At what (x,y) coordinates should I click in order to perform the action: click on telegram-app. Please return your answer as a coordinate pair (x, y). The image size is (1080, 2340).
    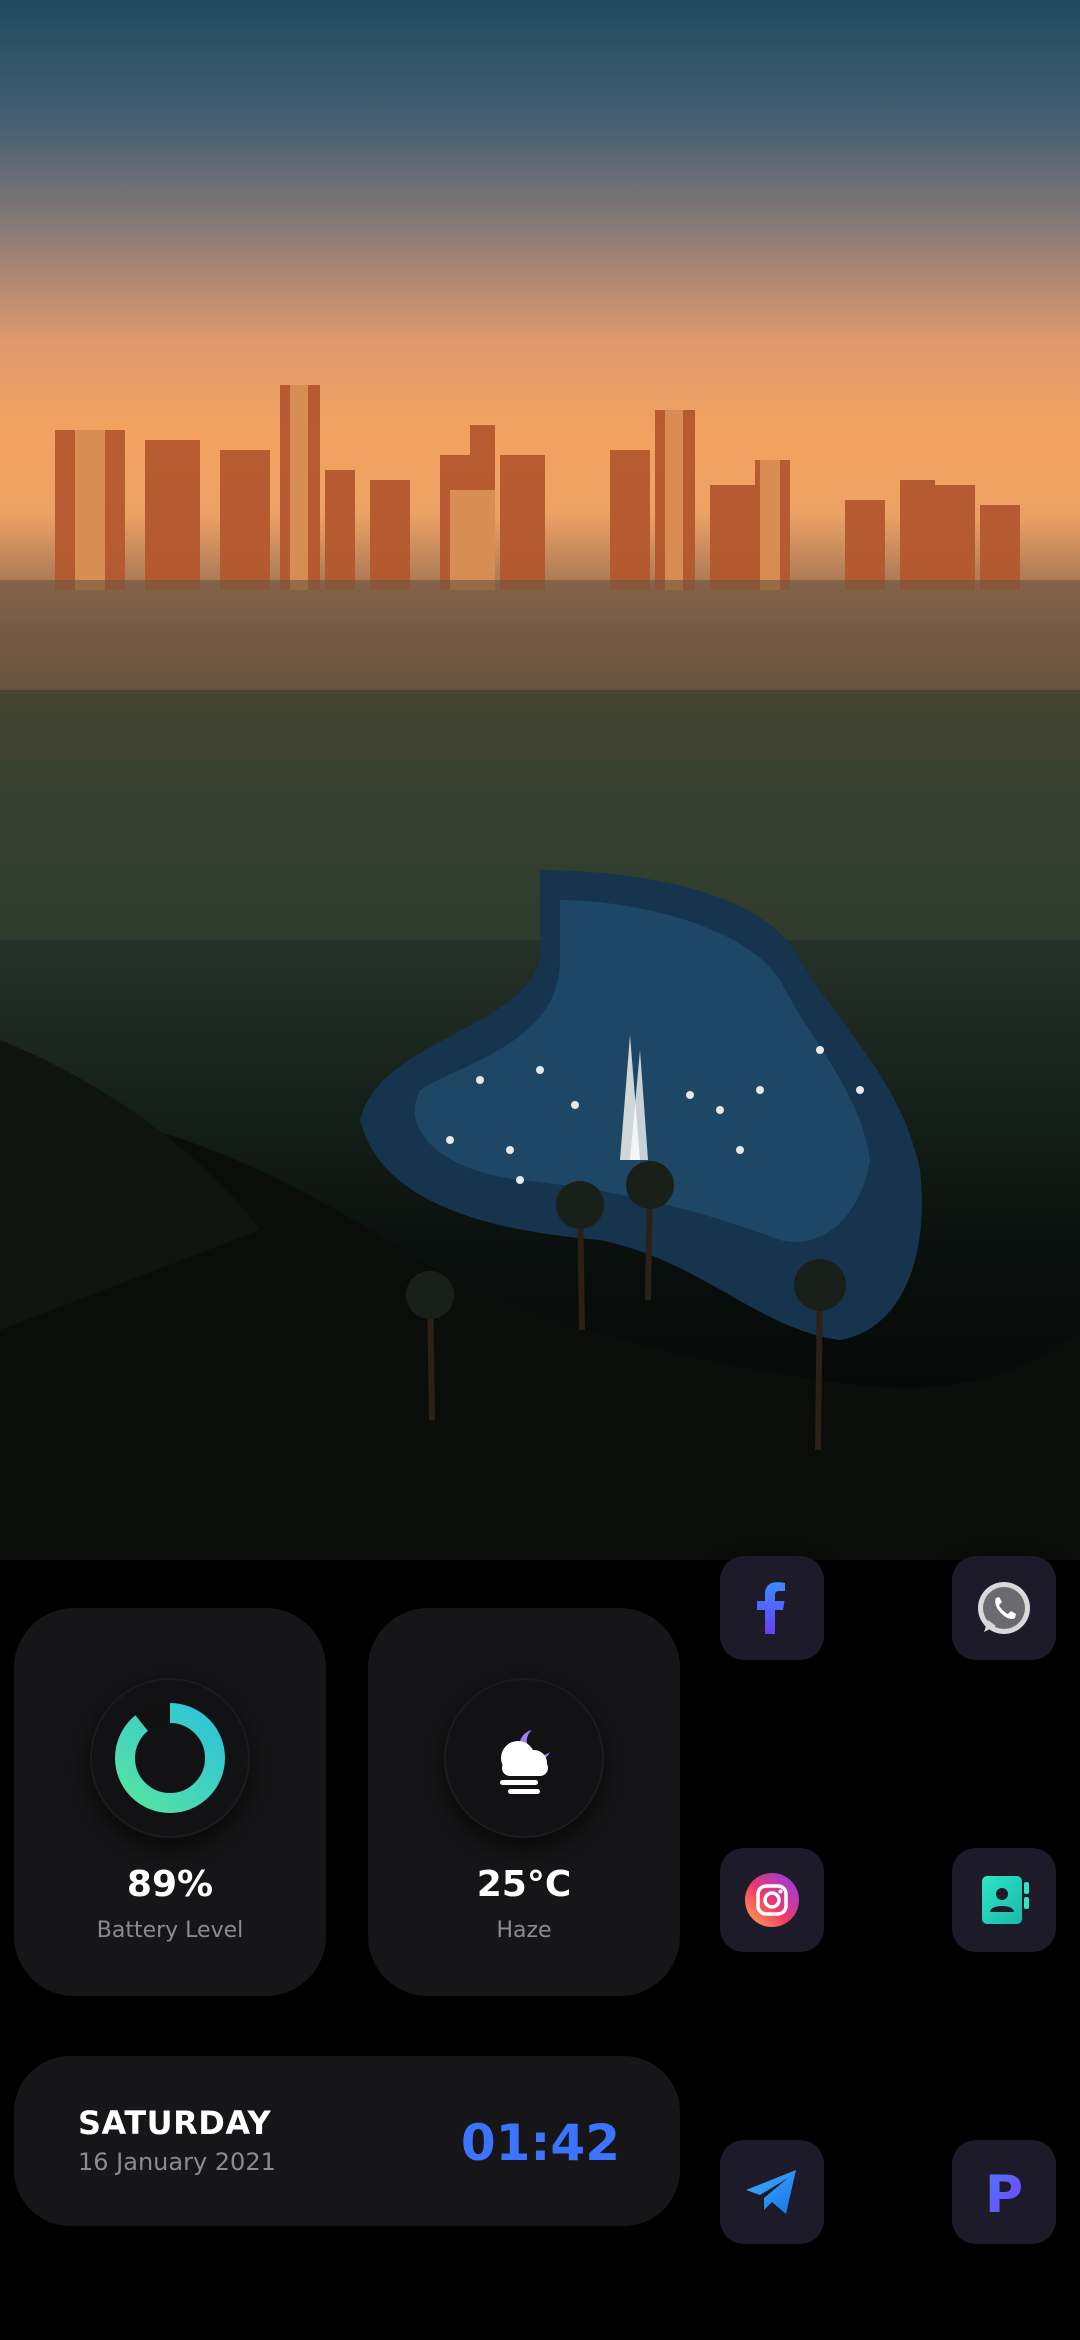
    Looking at the image, I should click on (772, 2192).